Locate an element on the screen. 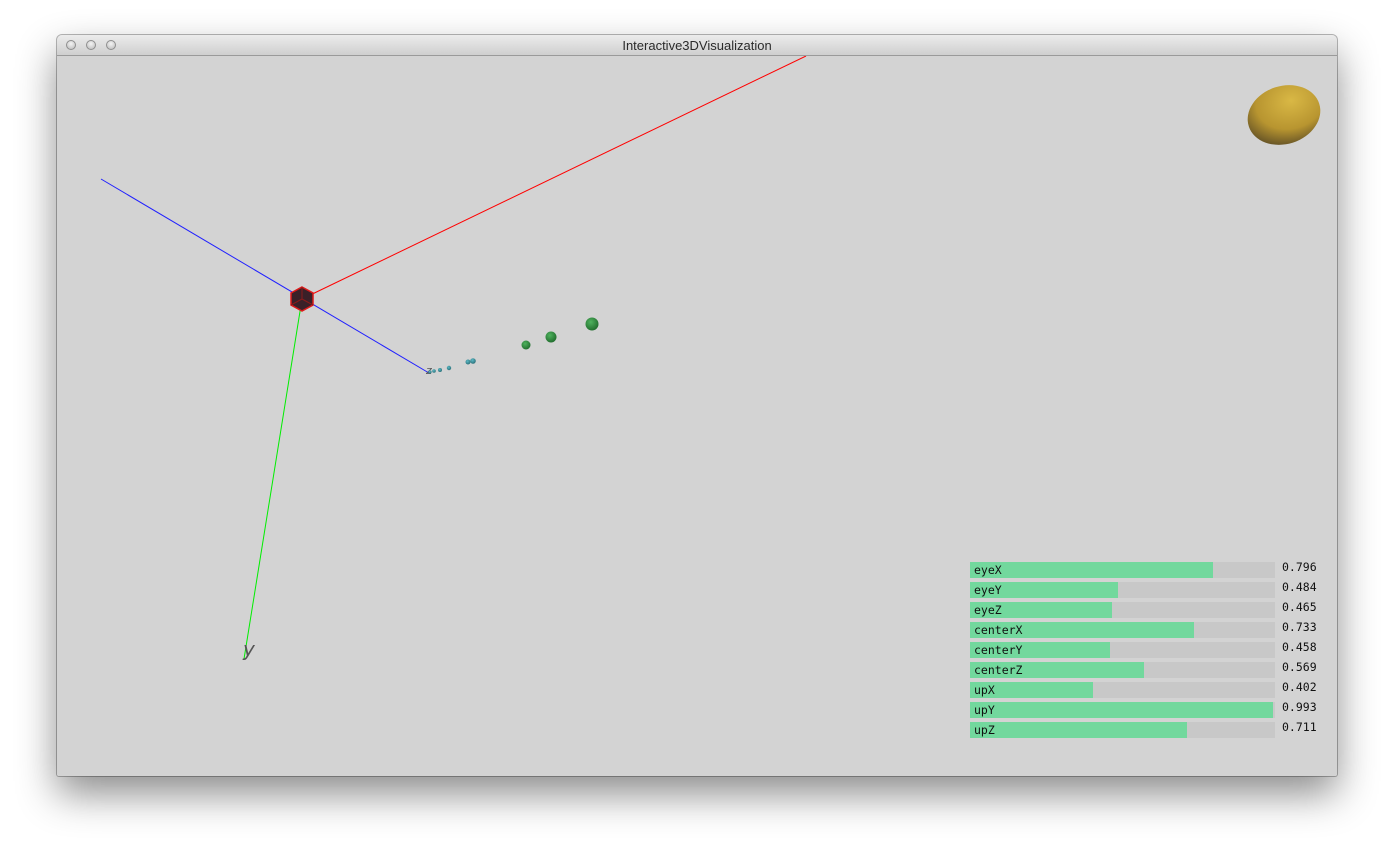  y-axis-label: y is located at coordinates (249, 649).